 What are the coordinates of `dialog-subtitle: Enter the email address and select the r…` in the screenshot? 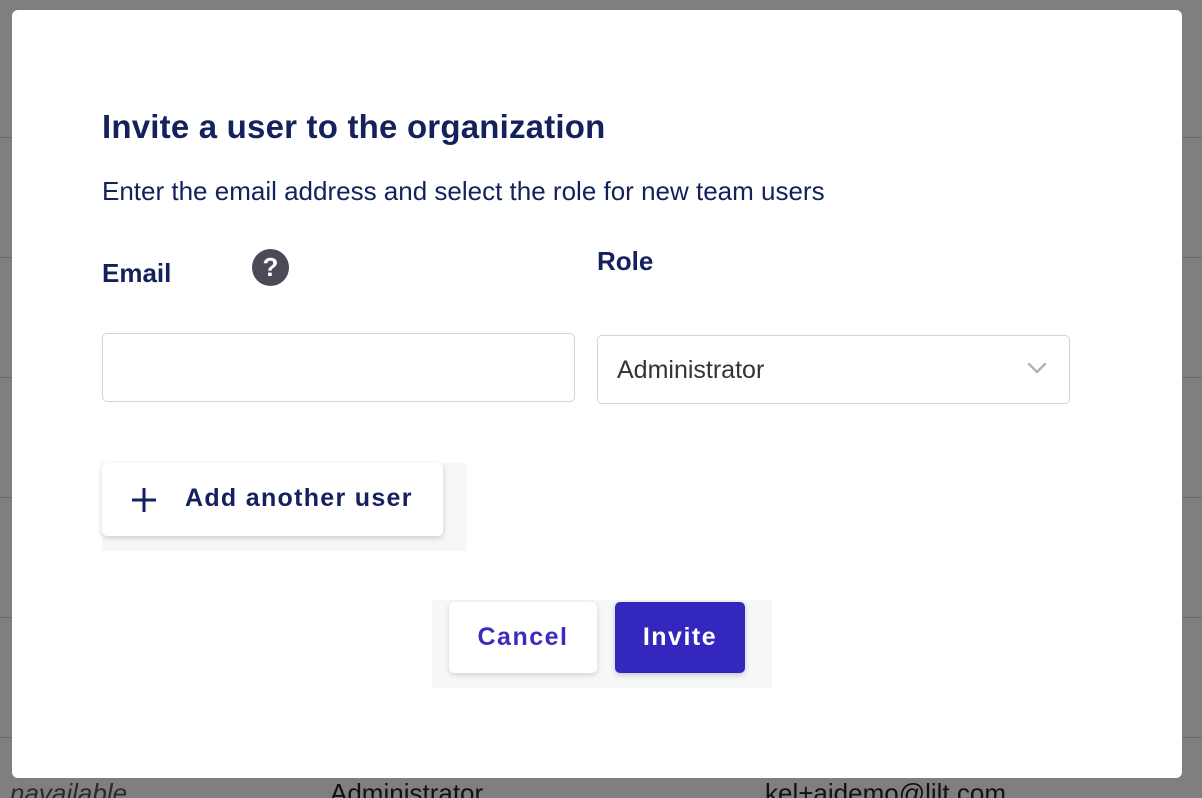 It's located at (463, 191).